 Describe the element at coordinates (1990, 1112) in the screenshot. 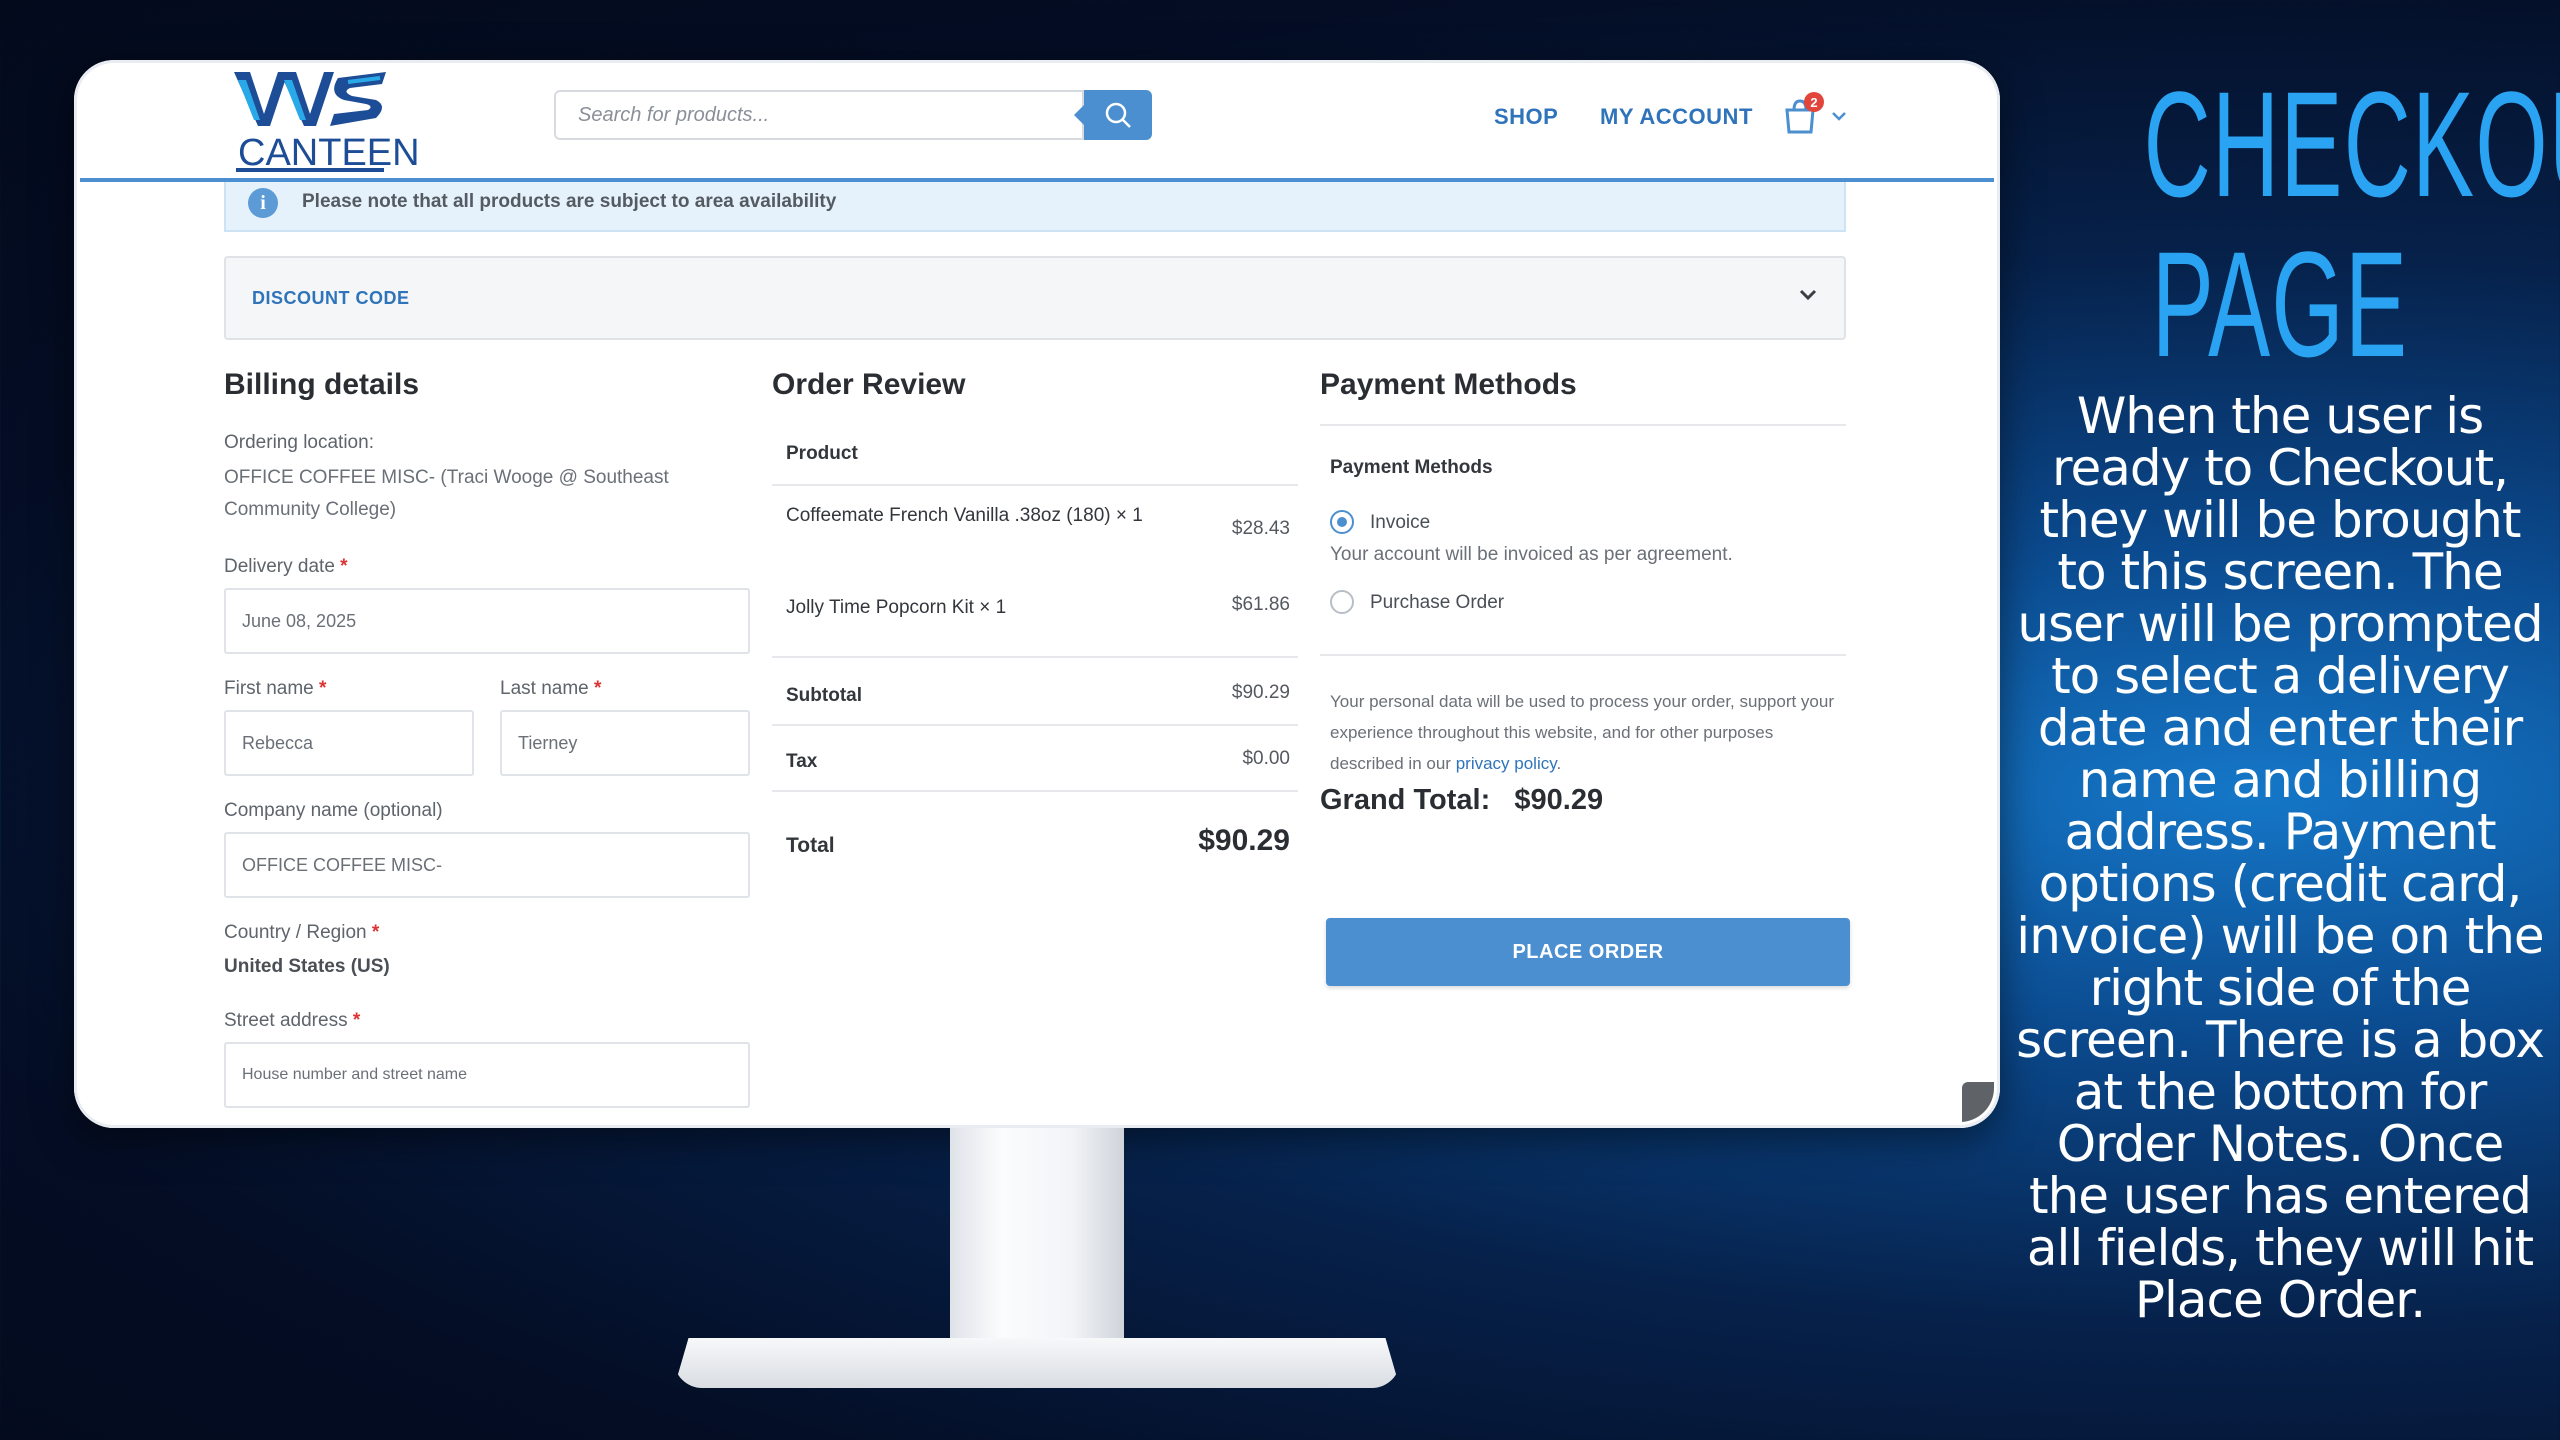

I see `chevron-up-icon` at that location.